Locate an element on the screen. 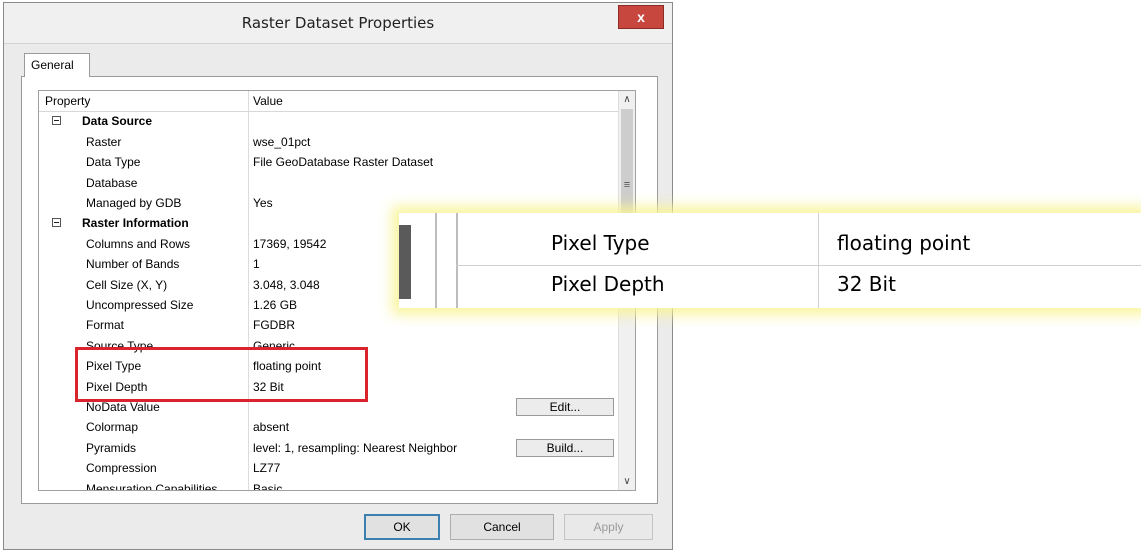  property-row: Colormap absent is located at coordinates (329, 427).